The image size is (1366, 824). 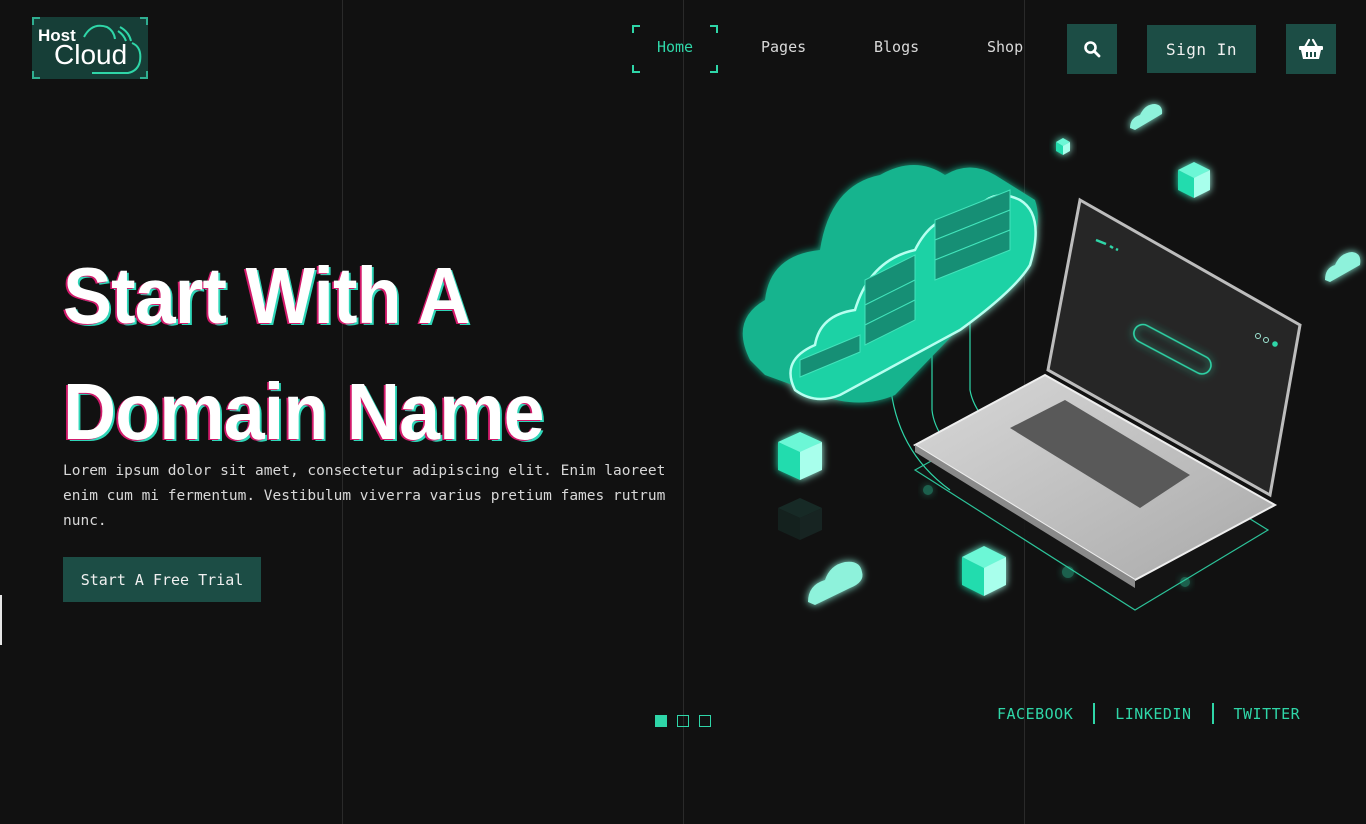 I want to click on facebook-link: FACEBOOK, so click(x=1035, y=714).